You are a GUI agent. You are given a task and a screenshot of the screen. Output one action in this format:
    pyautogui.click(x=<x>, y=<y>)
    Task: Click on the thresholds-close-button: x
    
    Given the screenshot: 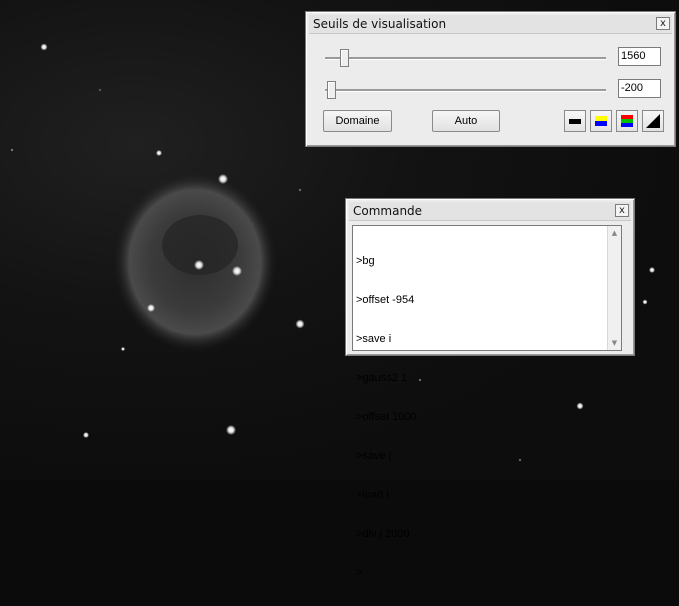 What is the action you would take?
    pyautogui.click(x=663, y=23)
    